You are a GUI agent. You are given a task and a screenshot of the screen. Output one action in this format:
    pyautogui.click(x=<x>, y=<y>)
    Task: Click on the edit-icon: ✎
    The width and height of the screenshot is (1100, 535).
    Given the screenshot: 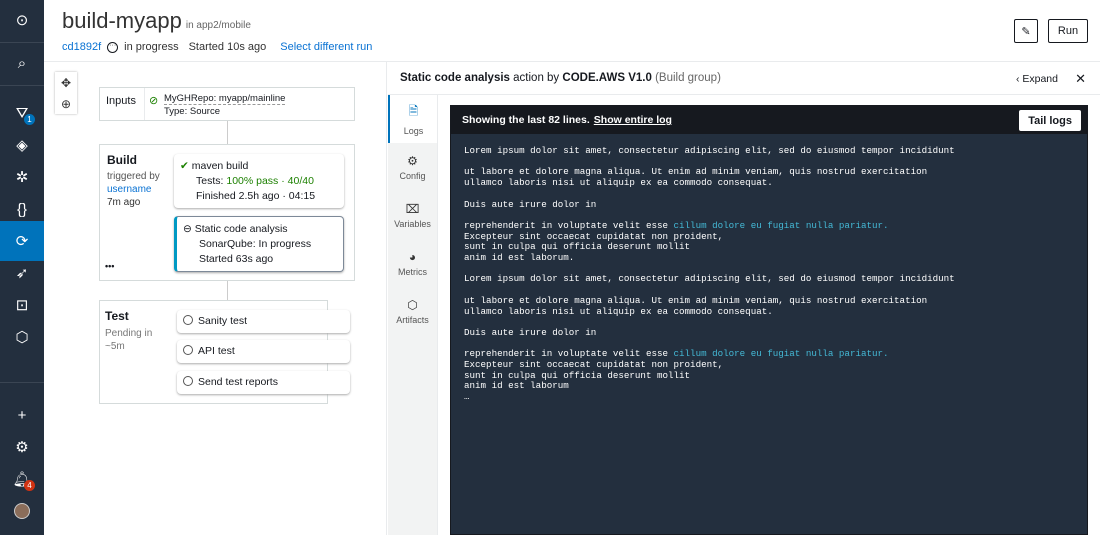 What is the action you would take?
    pyautogui.click(x=1026, y=31)
    